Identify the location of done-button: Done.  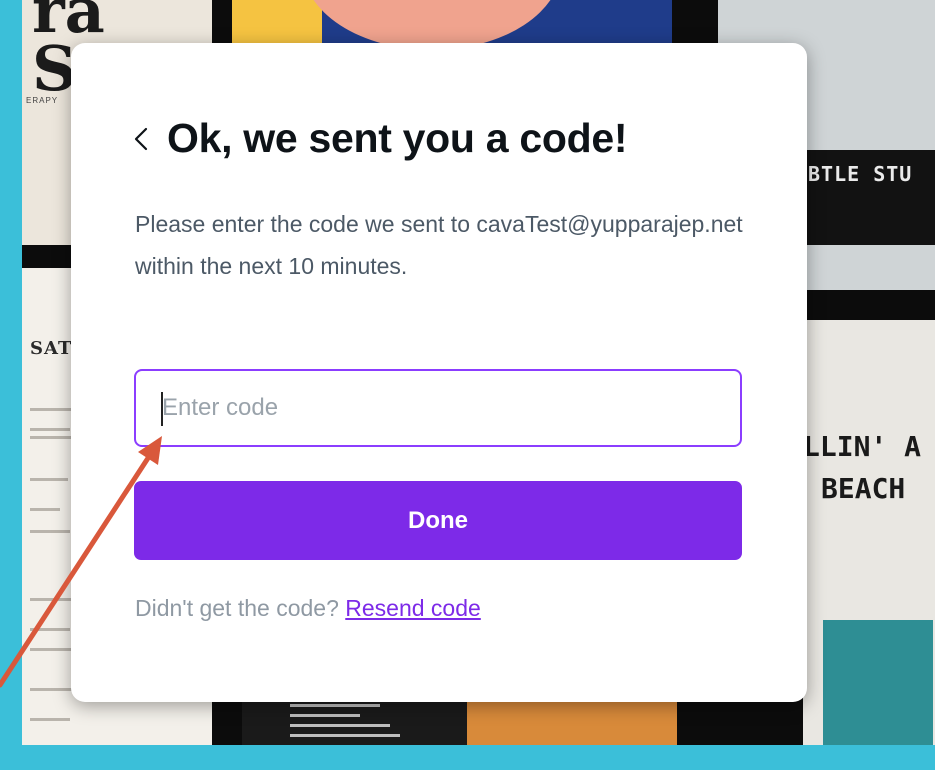
(438, 520).